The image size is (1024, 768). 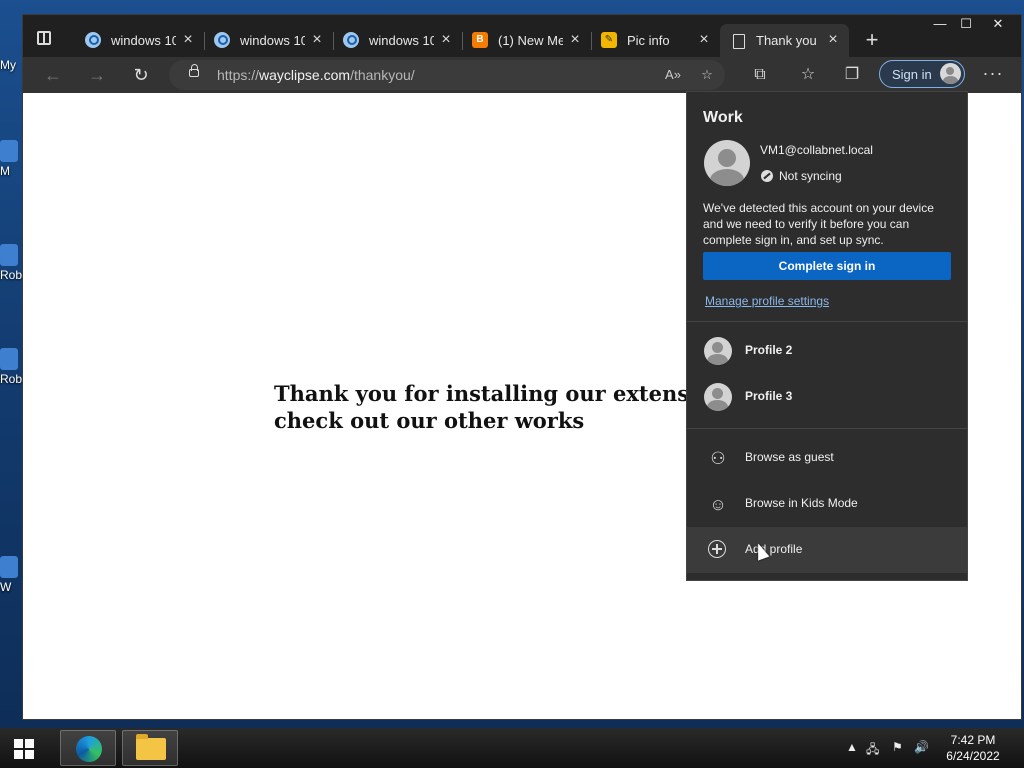 I want to click on browse-as-guest-item: ⚇ Browse as guest, so click(x=827, y=458).